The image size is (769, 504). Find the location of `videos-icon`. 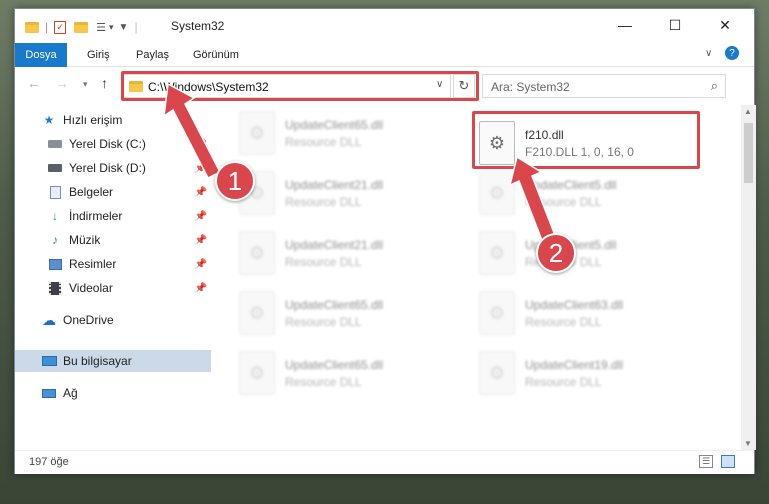

videos-icon is located at coordinates (55, 288).